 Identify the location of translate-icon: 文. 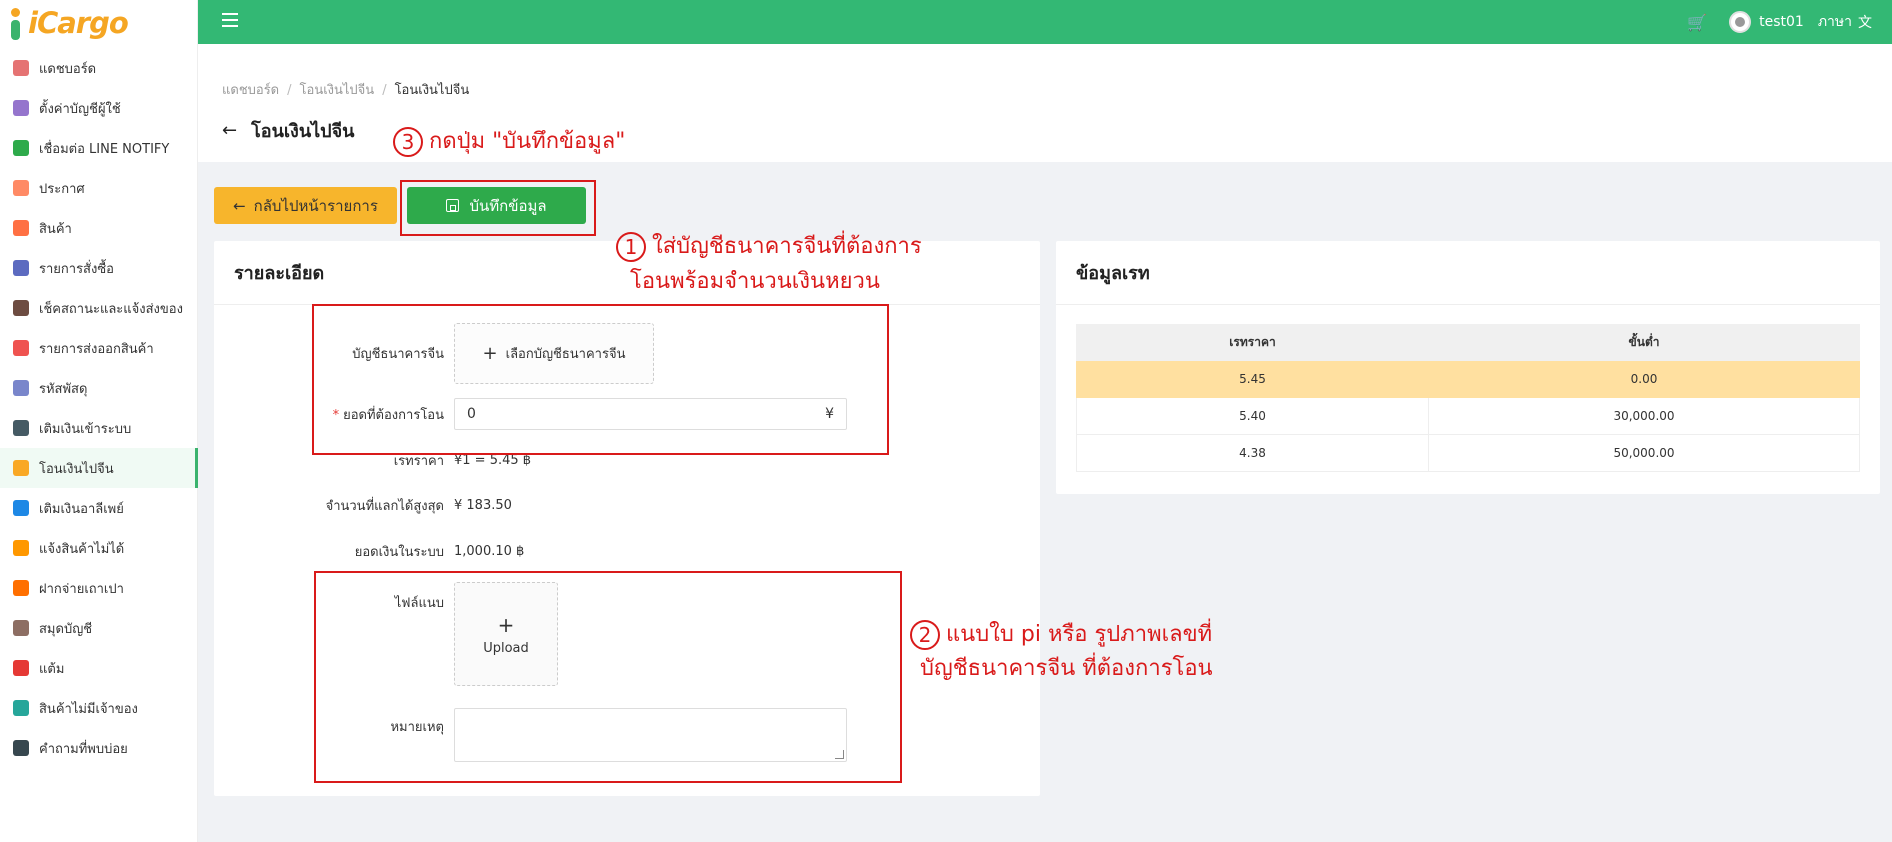
(1865, 22).